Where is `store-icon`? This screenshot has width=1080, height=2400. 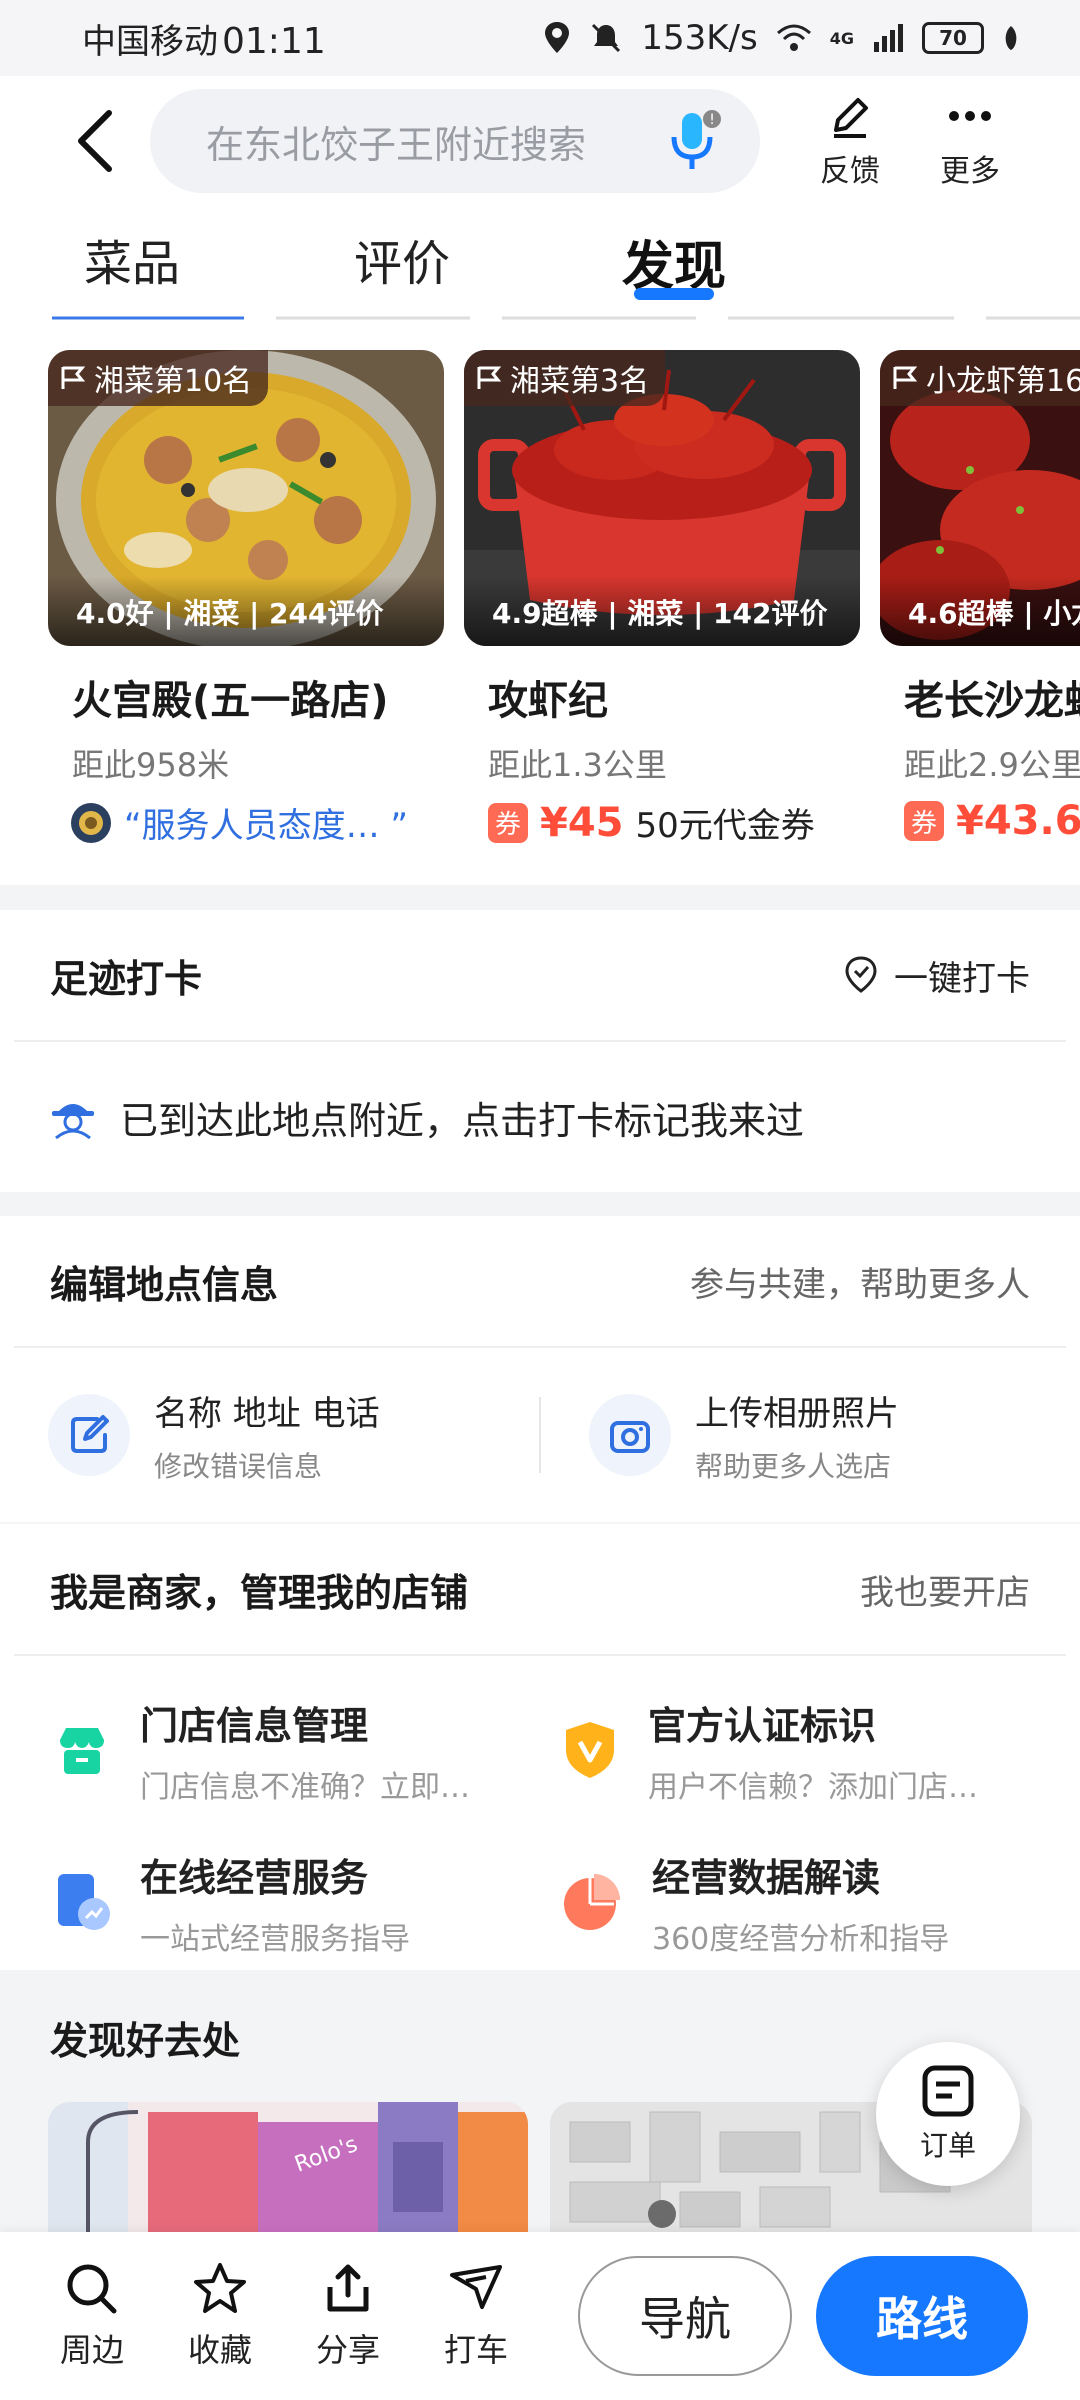
store-icon is located at coordinates (82, 1751).